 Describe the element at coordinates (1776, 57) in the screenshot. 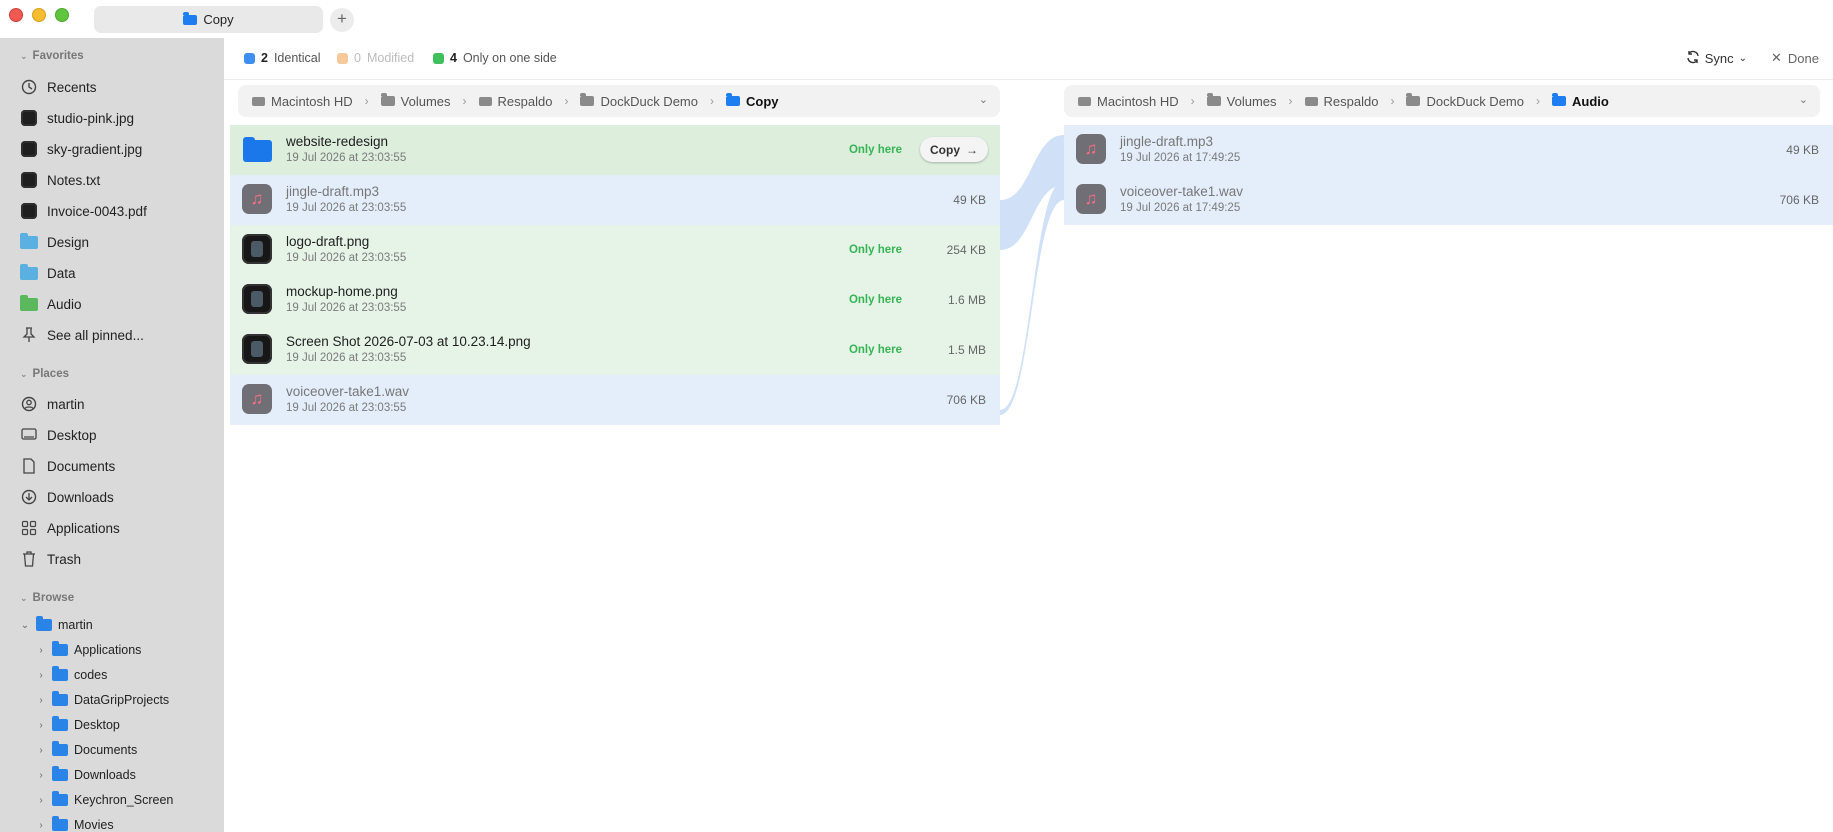

I see `close-icon: ✕` at that location.